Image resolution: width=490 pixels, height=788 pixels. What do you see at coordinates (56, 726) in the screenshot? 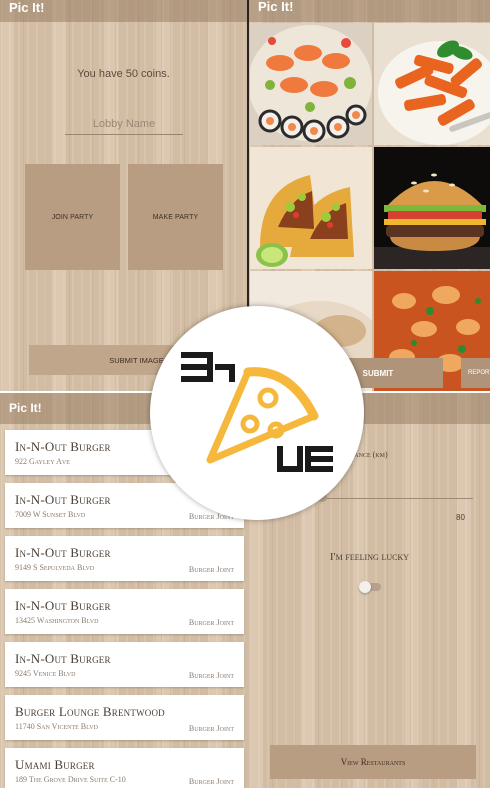
I see `restaurant-address: 11740 San Vicente Blvd` at bounding box center [56, 726].